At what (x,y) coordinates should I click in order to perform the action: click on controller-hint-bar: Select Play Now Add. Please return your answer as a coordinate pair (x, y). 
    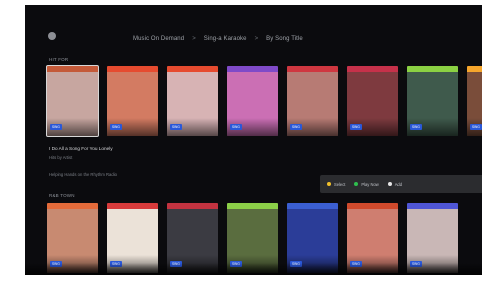
    Looking at the image, I should click on (401, 184).